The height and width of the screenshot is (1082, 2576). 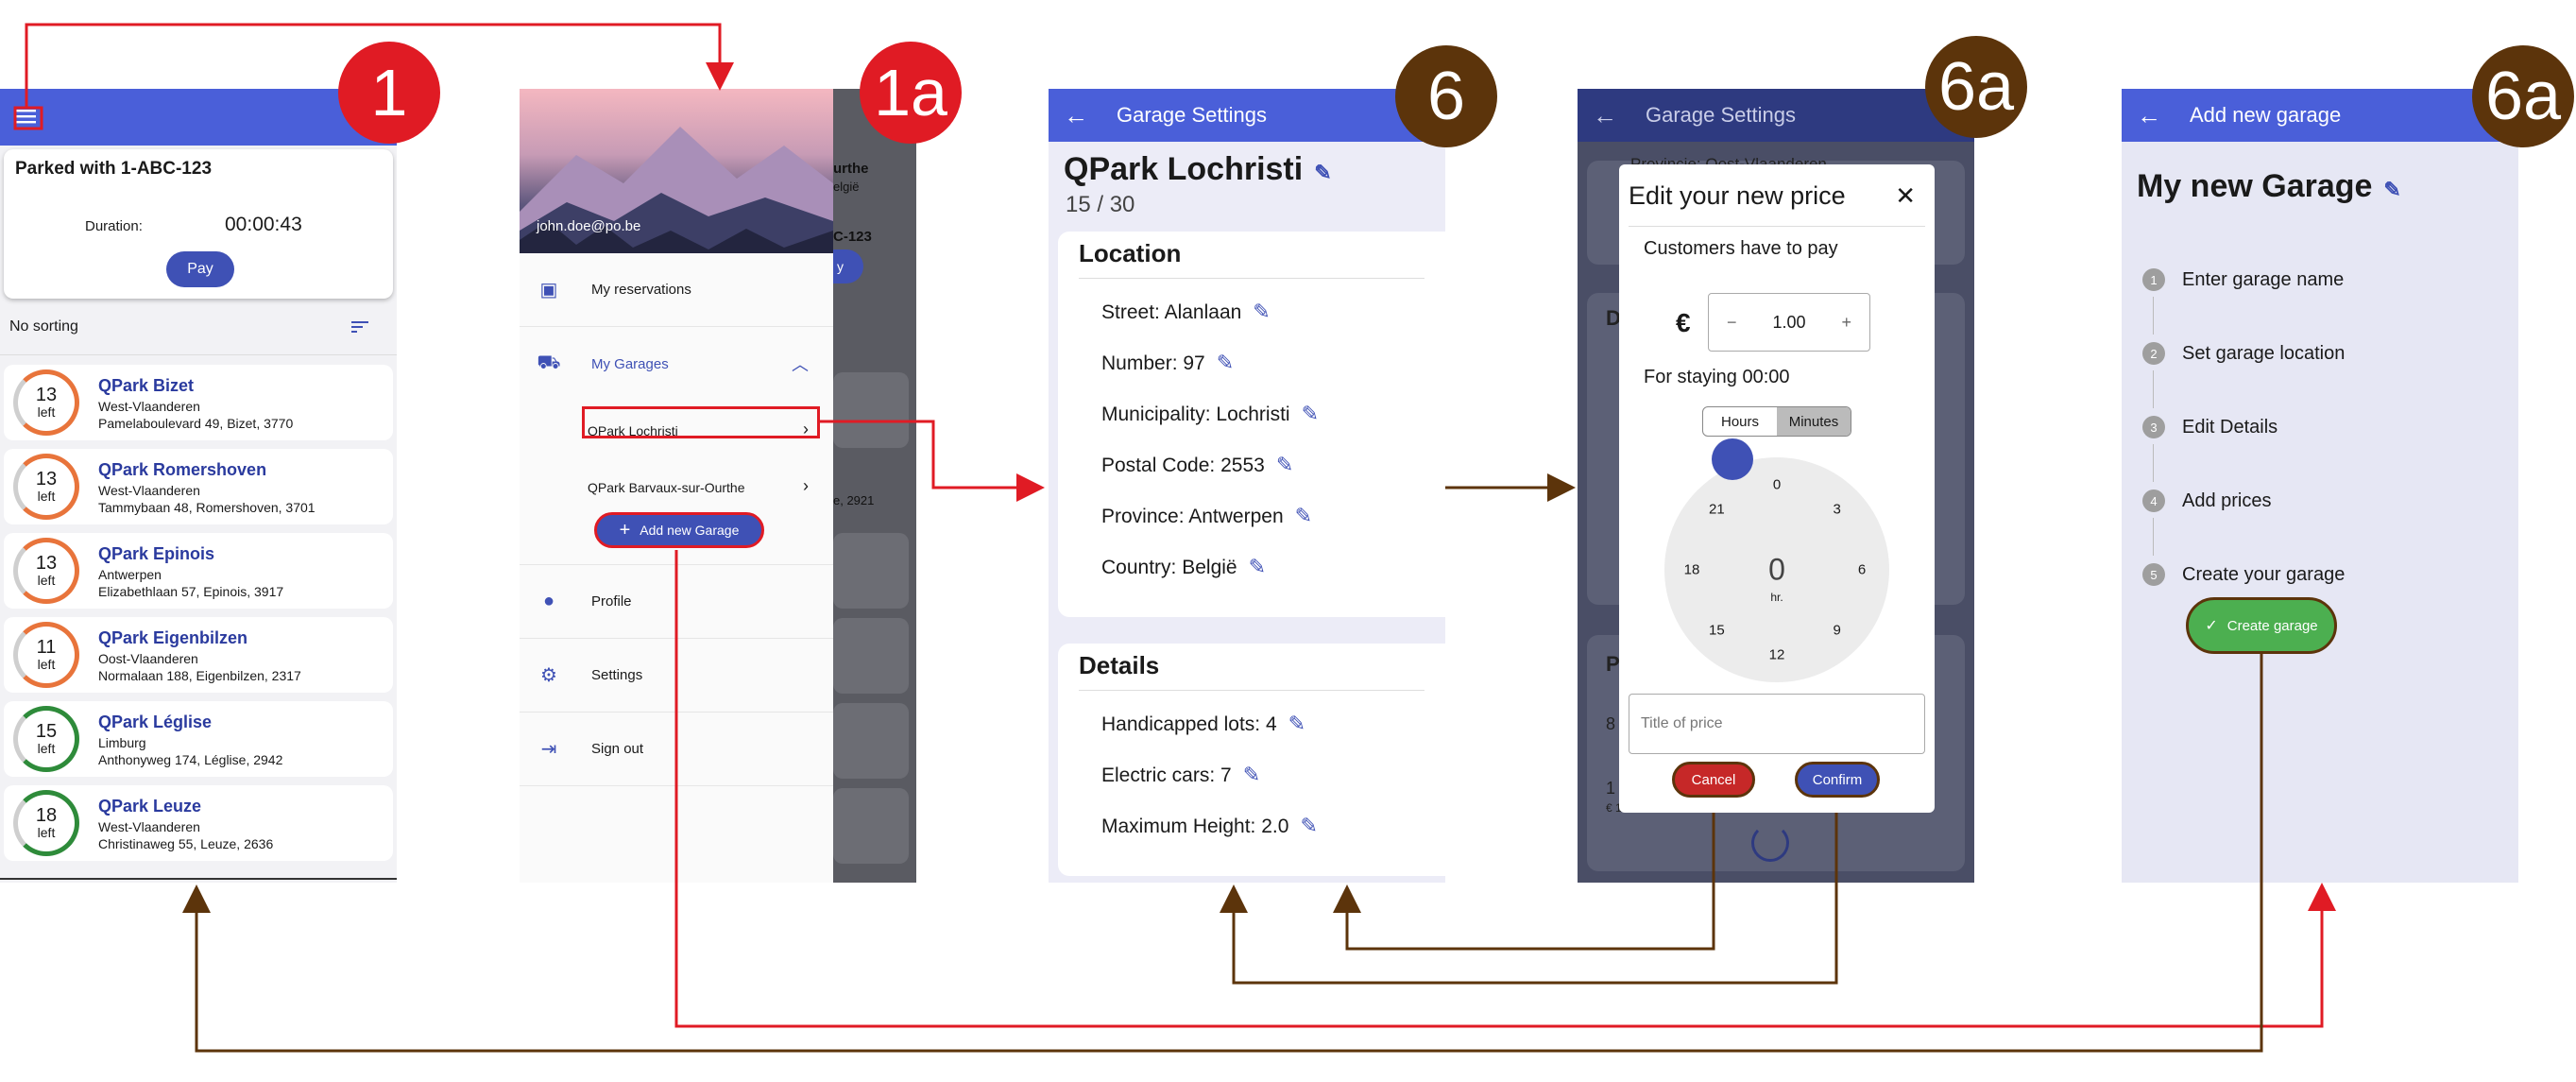 I want to click on time-dial: 0 hr. 0 3 6 9 12 15 18 21, so click(x=1777, y=569).